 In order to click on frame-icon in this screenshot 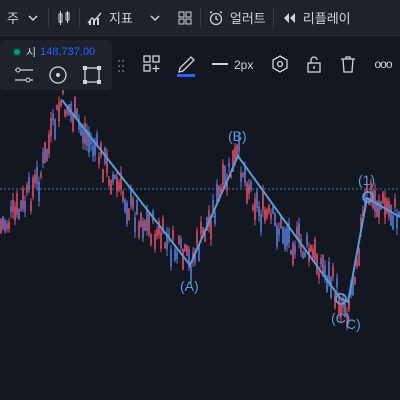, I will do `click(92, 75)`.